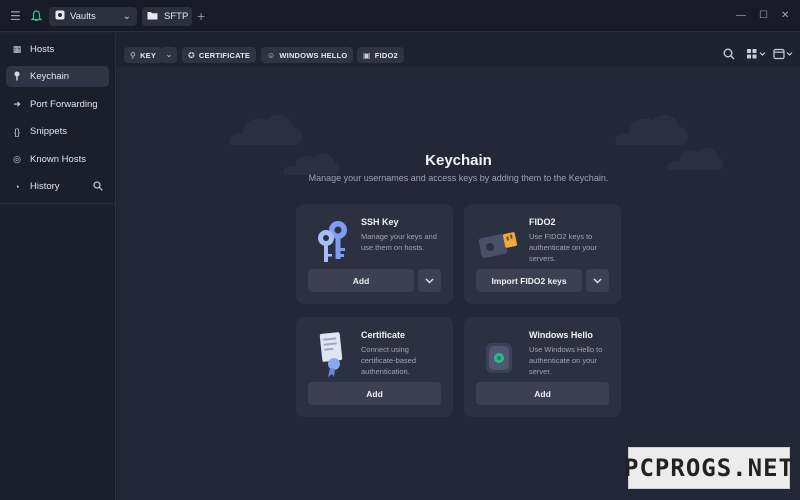 The image size is (800, 500). Describe the element at coordinates (42, 49) in the screenshot. I see `sidebar-item-label: Hosts` at that location.